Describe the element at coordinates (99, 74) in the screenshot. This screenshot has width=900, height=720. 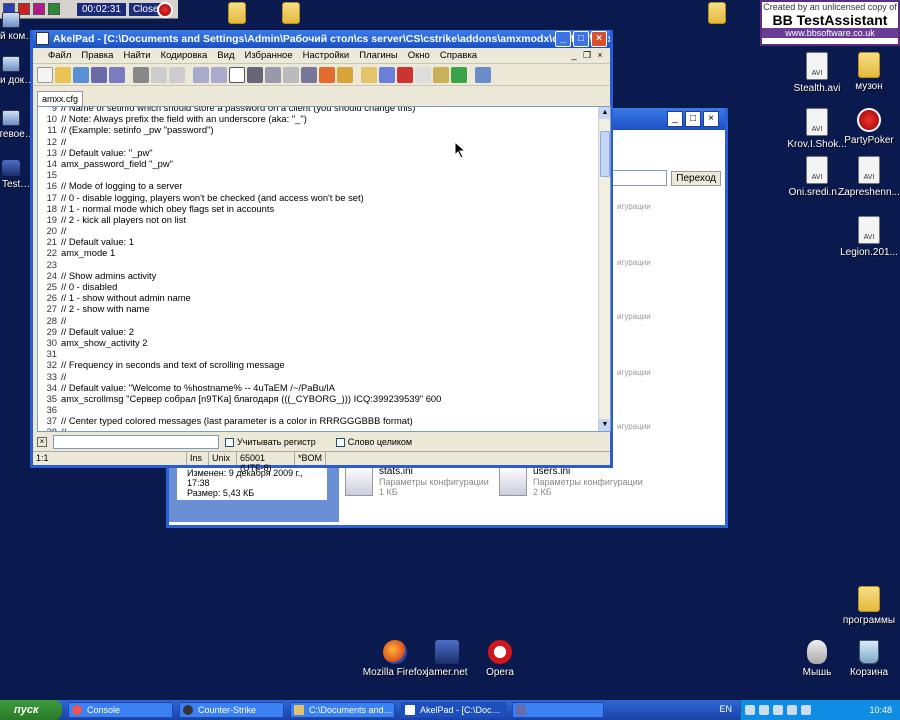
I see `save-icon` at that location.